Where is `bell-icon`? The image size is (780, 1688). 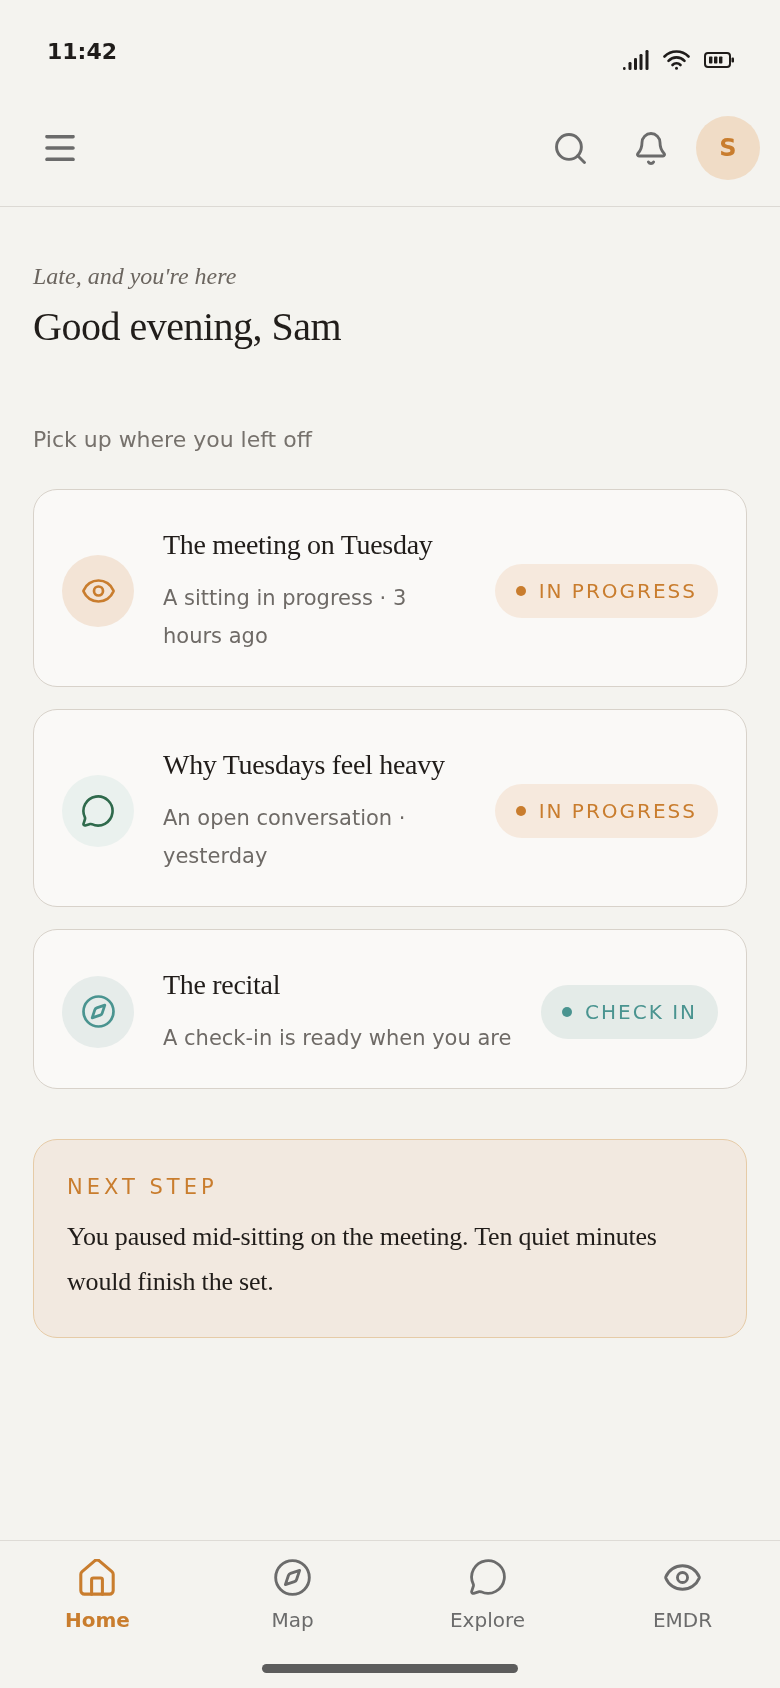 bell-icon is located at coordinates (651, 148).